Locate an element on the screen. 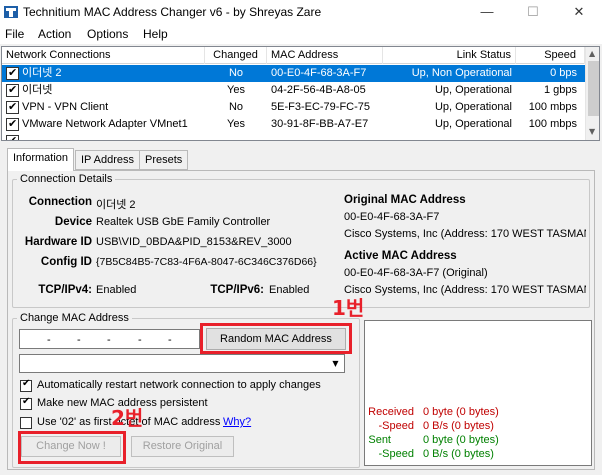  sent-value: 0 byte (0 bytes) is located at coordinates (461, 440).